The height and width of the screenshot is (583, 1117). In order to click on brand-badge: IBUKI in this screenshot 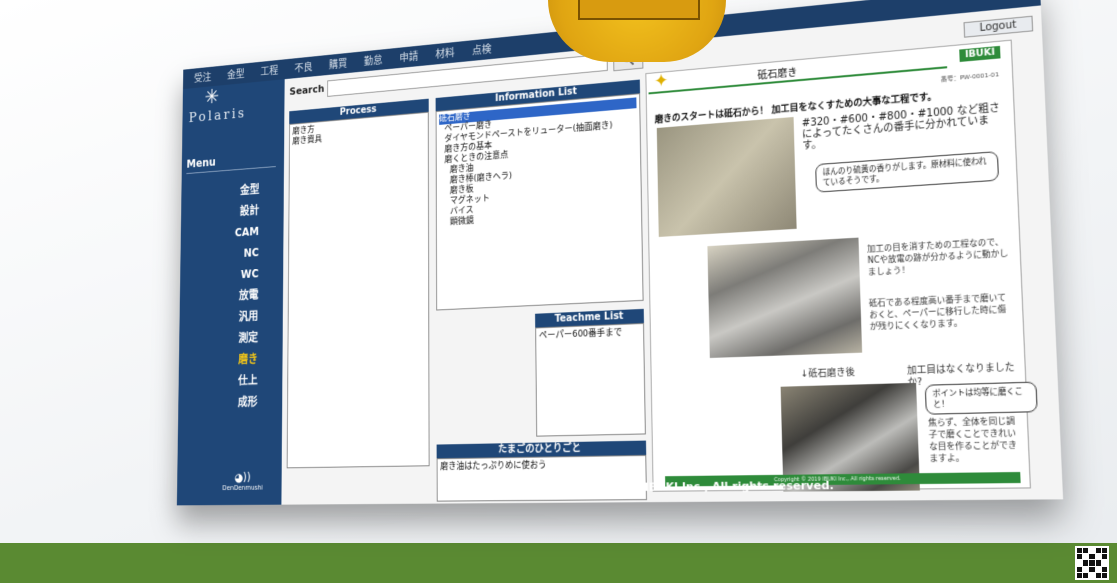, I will do `click(980, 53)`.